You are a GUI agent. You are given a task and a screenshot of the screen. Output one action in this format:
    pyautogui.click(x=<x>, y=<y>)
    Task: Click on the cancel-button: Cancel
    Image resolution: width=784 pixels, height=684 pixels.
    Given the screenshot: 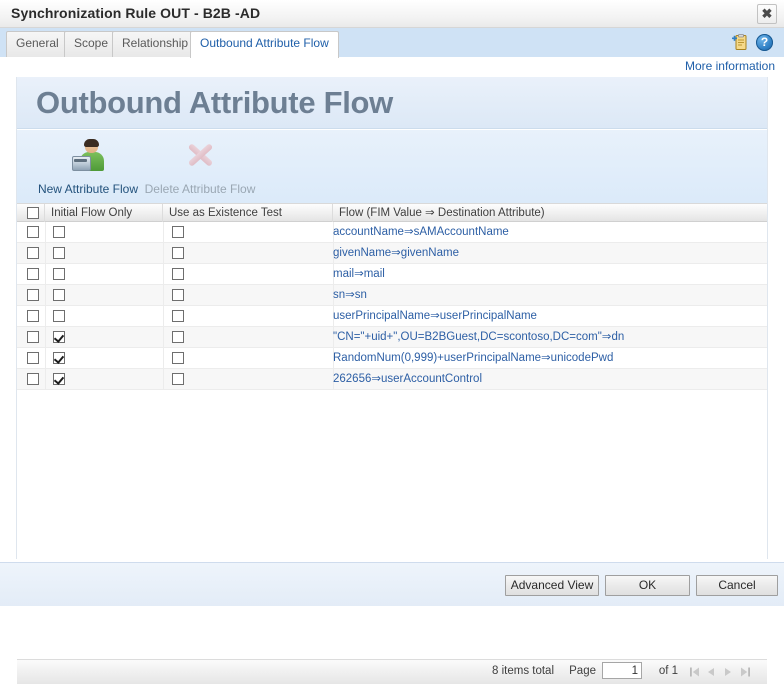 What is the action you would take?
    pyautogui.click(x=737, y=585)
    